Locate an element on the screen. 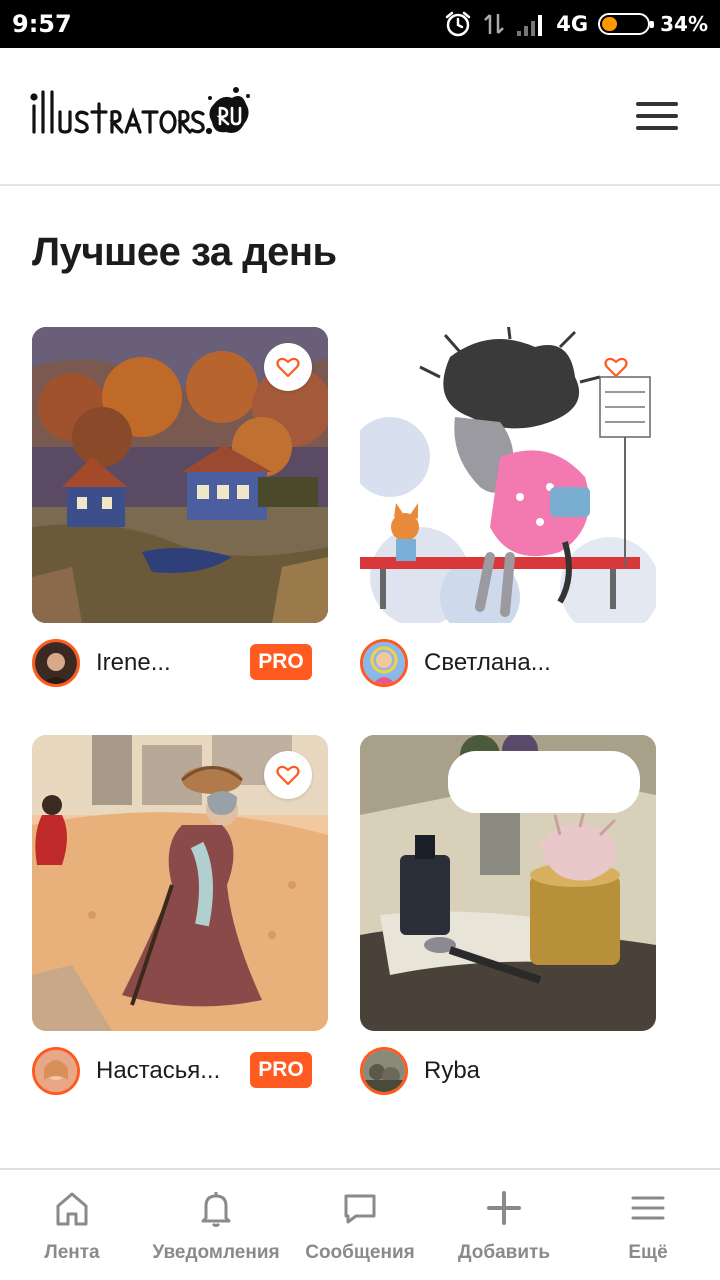 Image resolution: width=720 pixels, height=1280 pixels. app-header is located at coordinates (360, 117).